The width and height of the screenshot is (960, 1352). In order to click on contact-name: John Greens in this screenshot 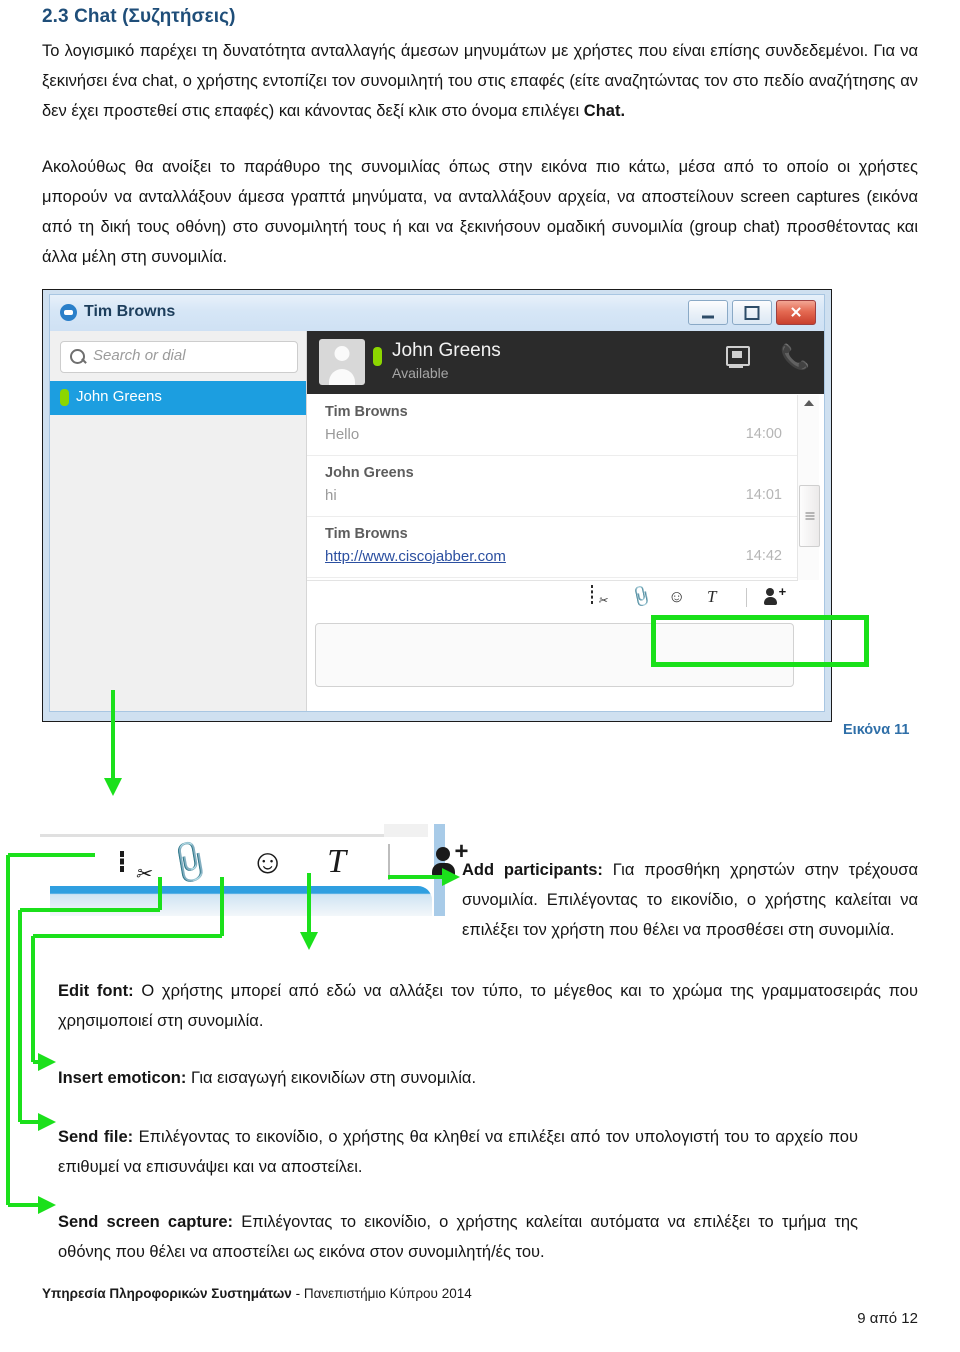, I will do `click(119, 396)`.